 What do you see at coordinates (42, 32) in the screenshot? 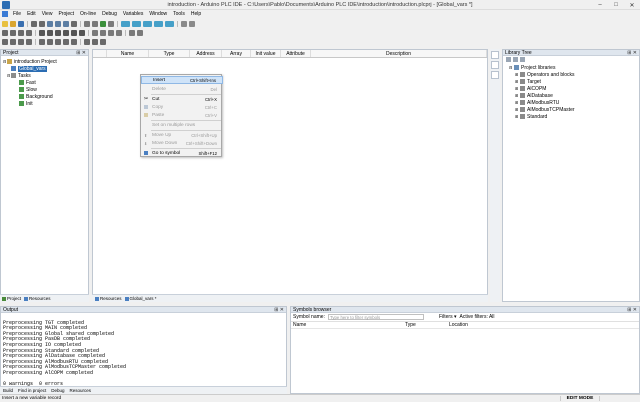
I see `contact-icon` at bounding box center [42, 32].